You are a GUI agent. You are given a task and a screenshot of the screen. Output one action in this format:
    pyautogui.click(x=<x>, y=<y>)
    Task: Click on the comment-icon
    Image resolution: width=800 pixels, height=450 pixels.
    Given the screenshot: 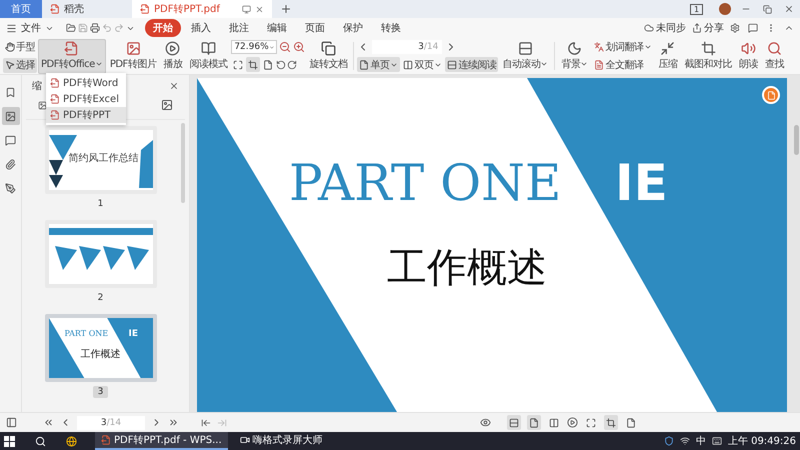 What is the action you would take?
    pyautogui.click(x=753, y=28)
    